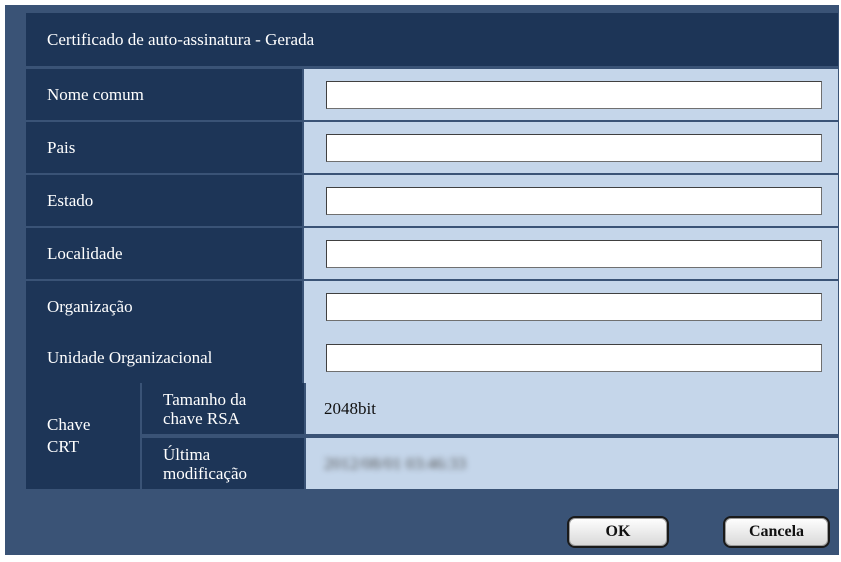 Image resolution: width=841 pixels, height=562 pixels. Describe the element at coordinates (201, 418) in the screenshot. I see `rsa-key-size-label-line2: chave RSA` at that location.